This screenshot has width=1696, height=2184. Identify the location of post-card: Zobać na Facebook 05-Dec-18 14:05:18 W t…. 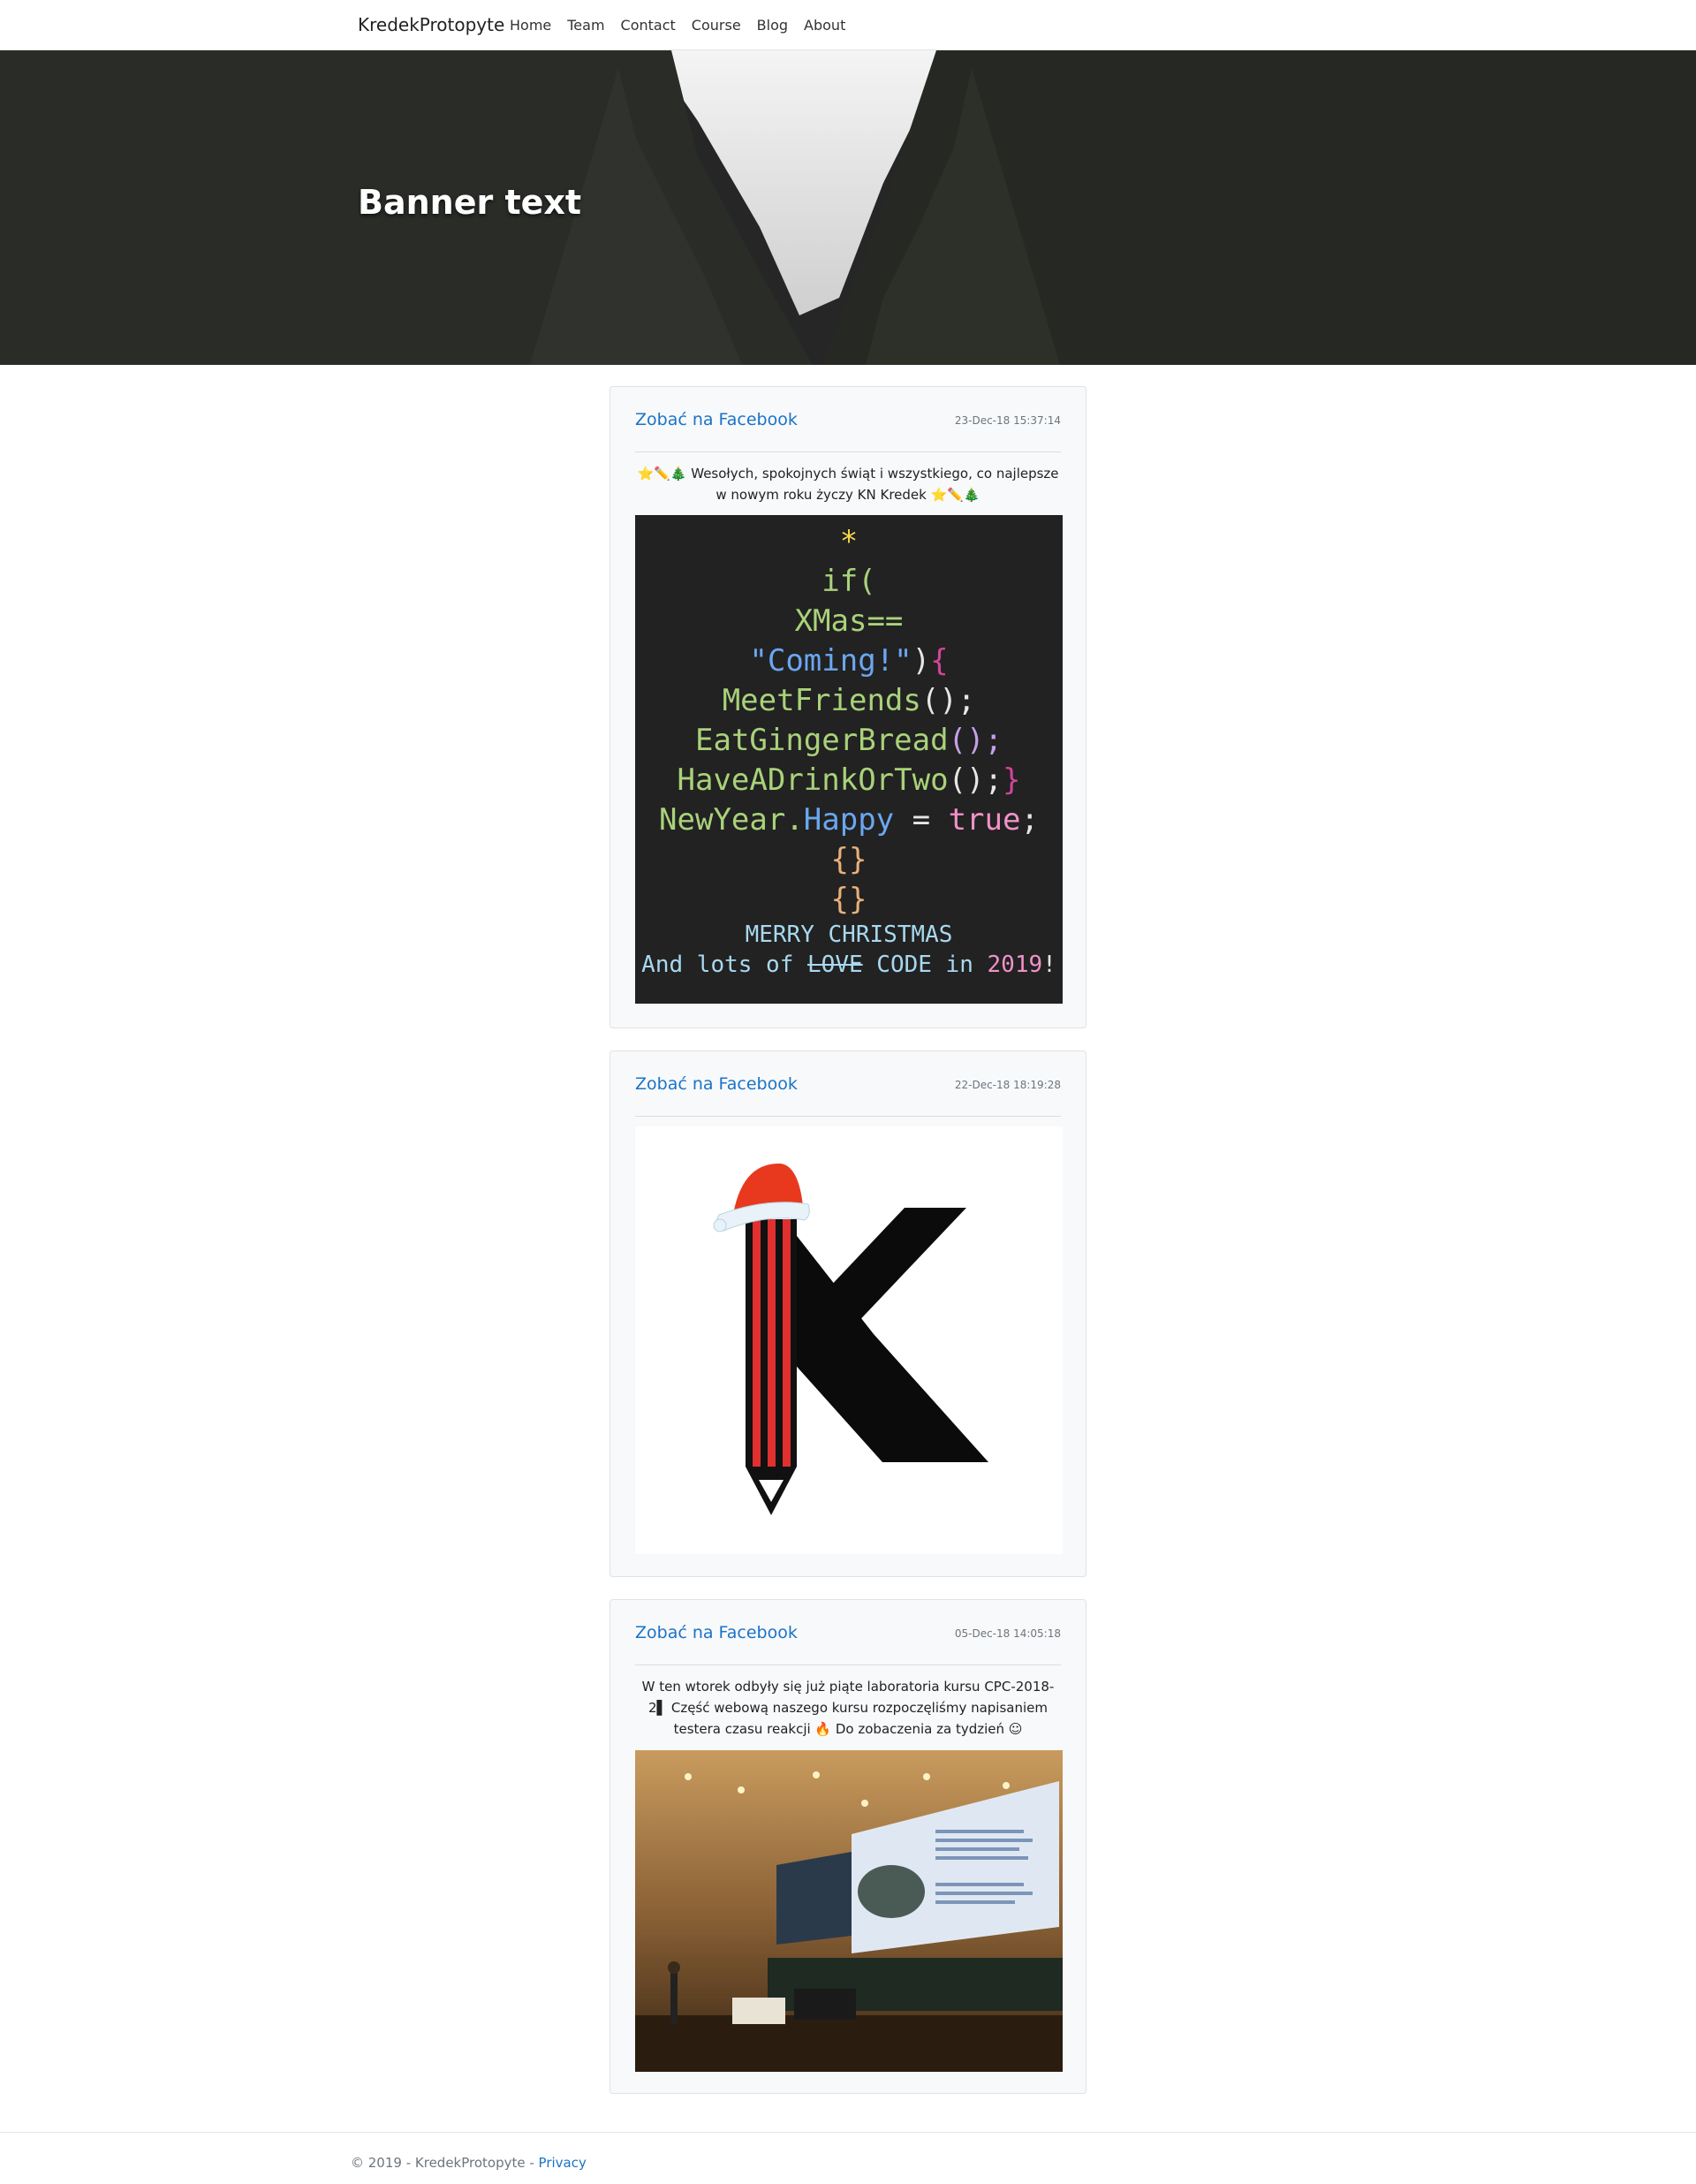
(848, 1847).